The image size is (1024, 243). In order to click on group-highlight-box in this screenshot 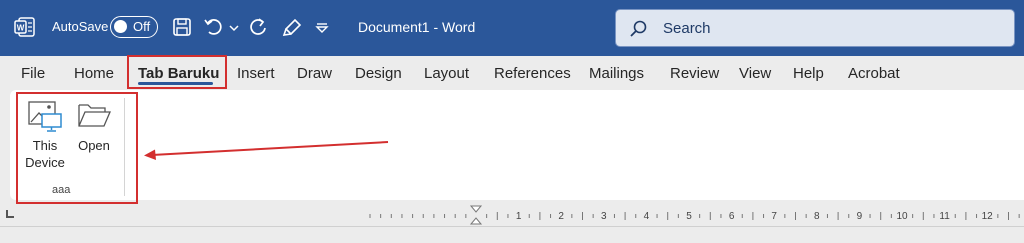, I will do `click(77, 148)`.